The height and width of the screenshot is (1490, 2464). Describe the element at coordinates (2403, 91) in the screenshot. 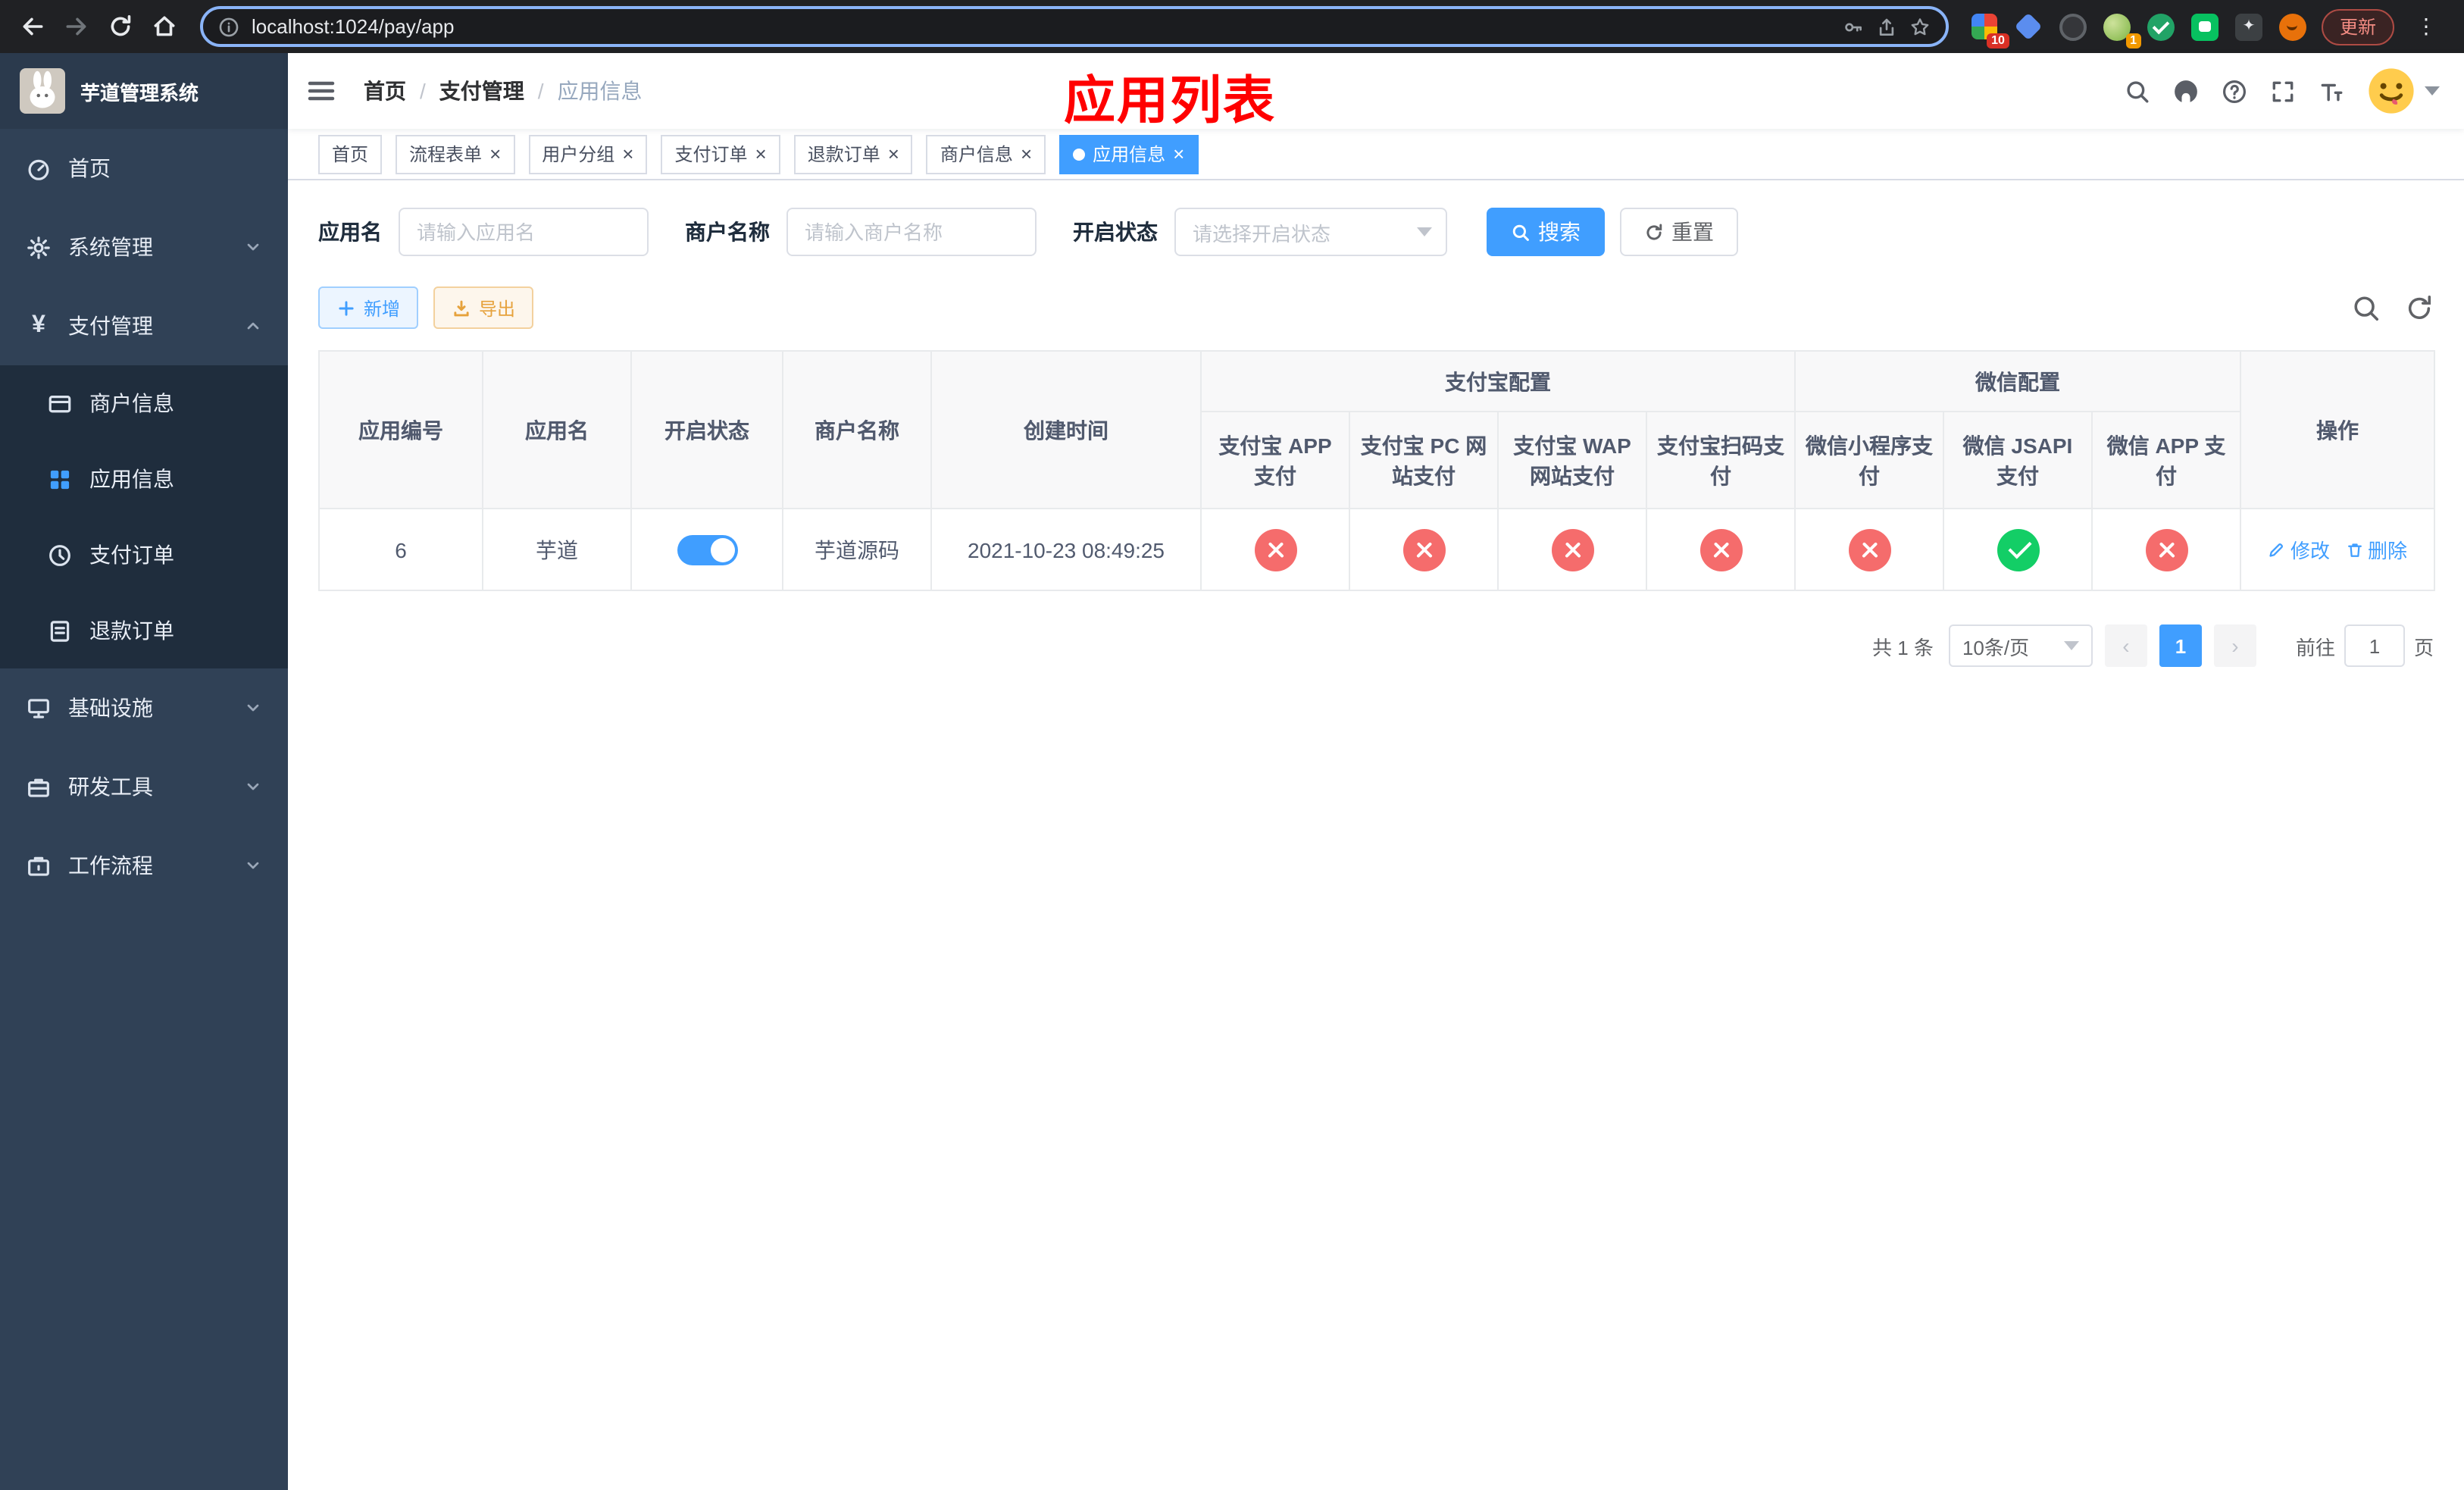

I see `user-avatar` at that location.